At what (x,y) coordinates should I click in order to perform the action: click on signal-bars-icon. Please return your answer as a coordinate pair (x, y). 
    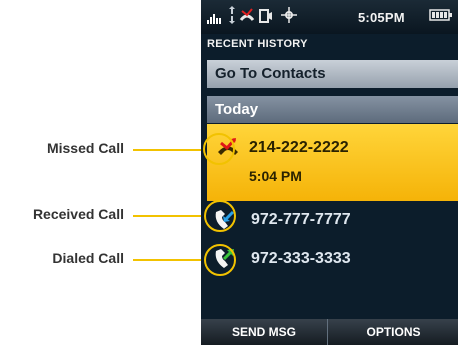
    Looking at the image, I should click on (214, 18).